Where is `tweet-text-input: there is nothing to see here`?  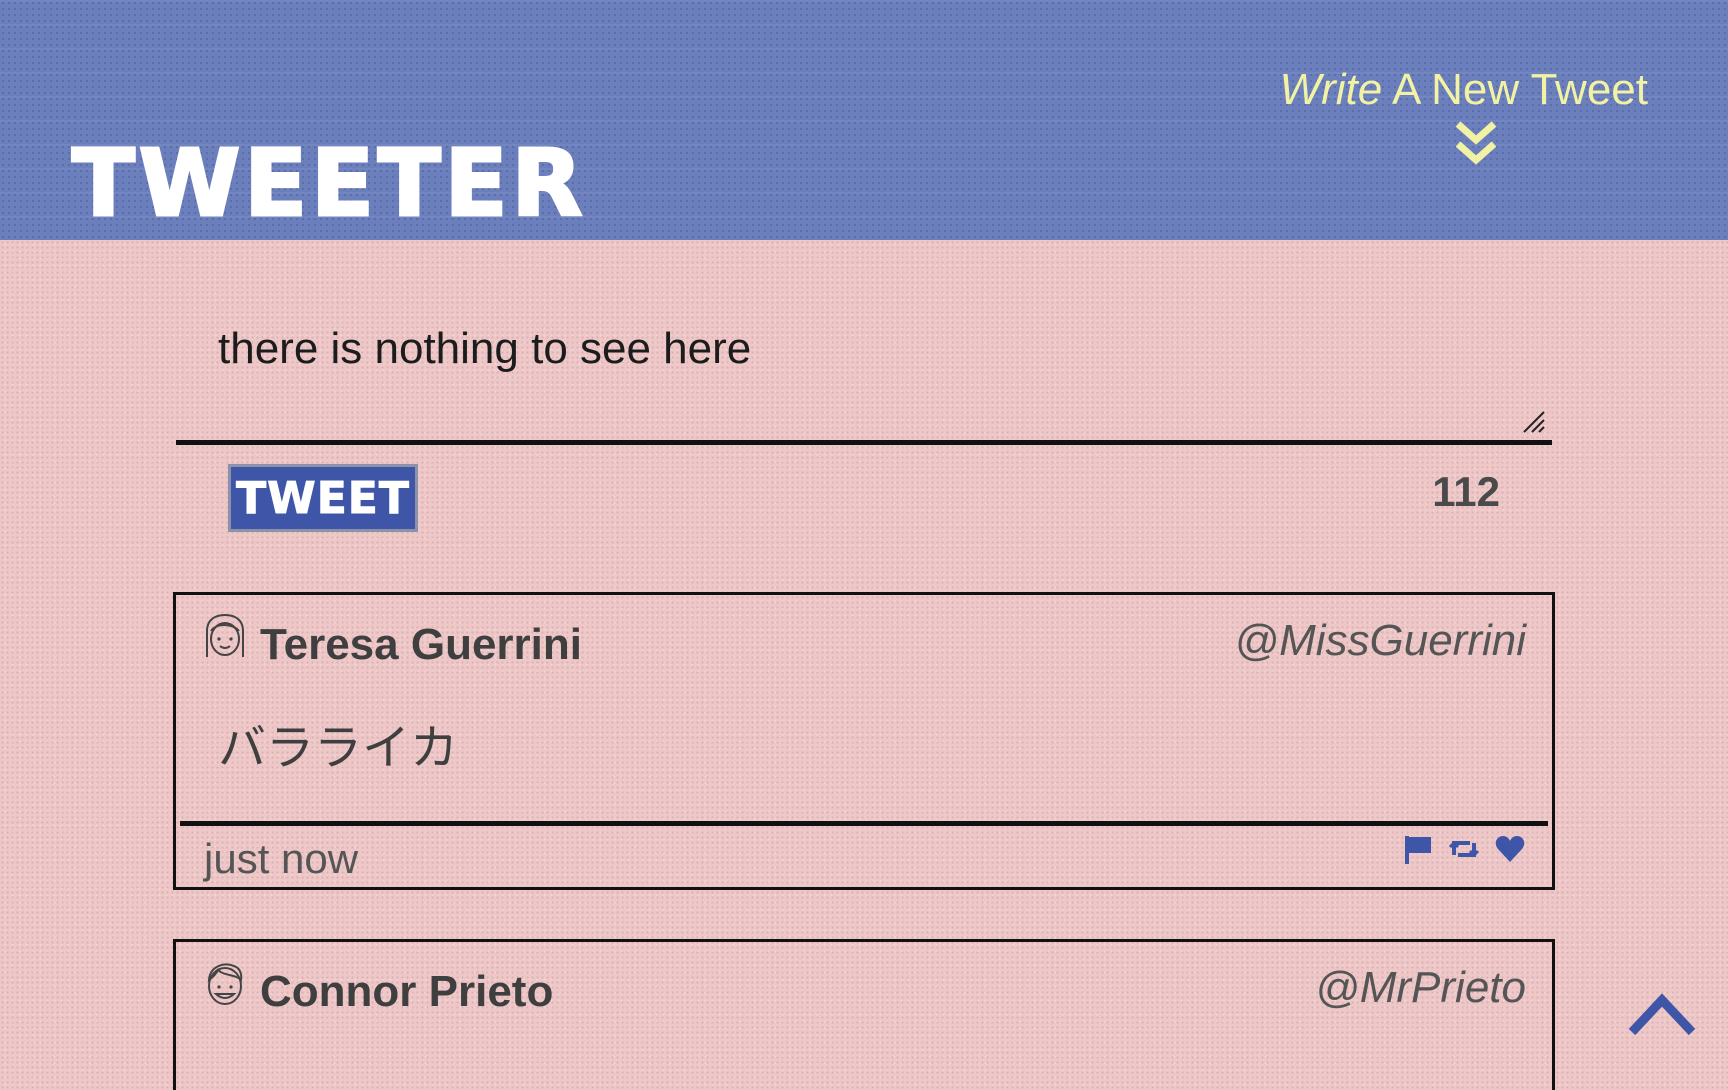
tweet-text-input: there is nothing to see here is located at coordinates (864, 370).